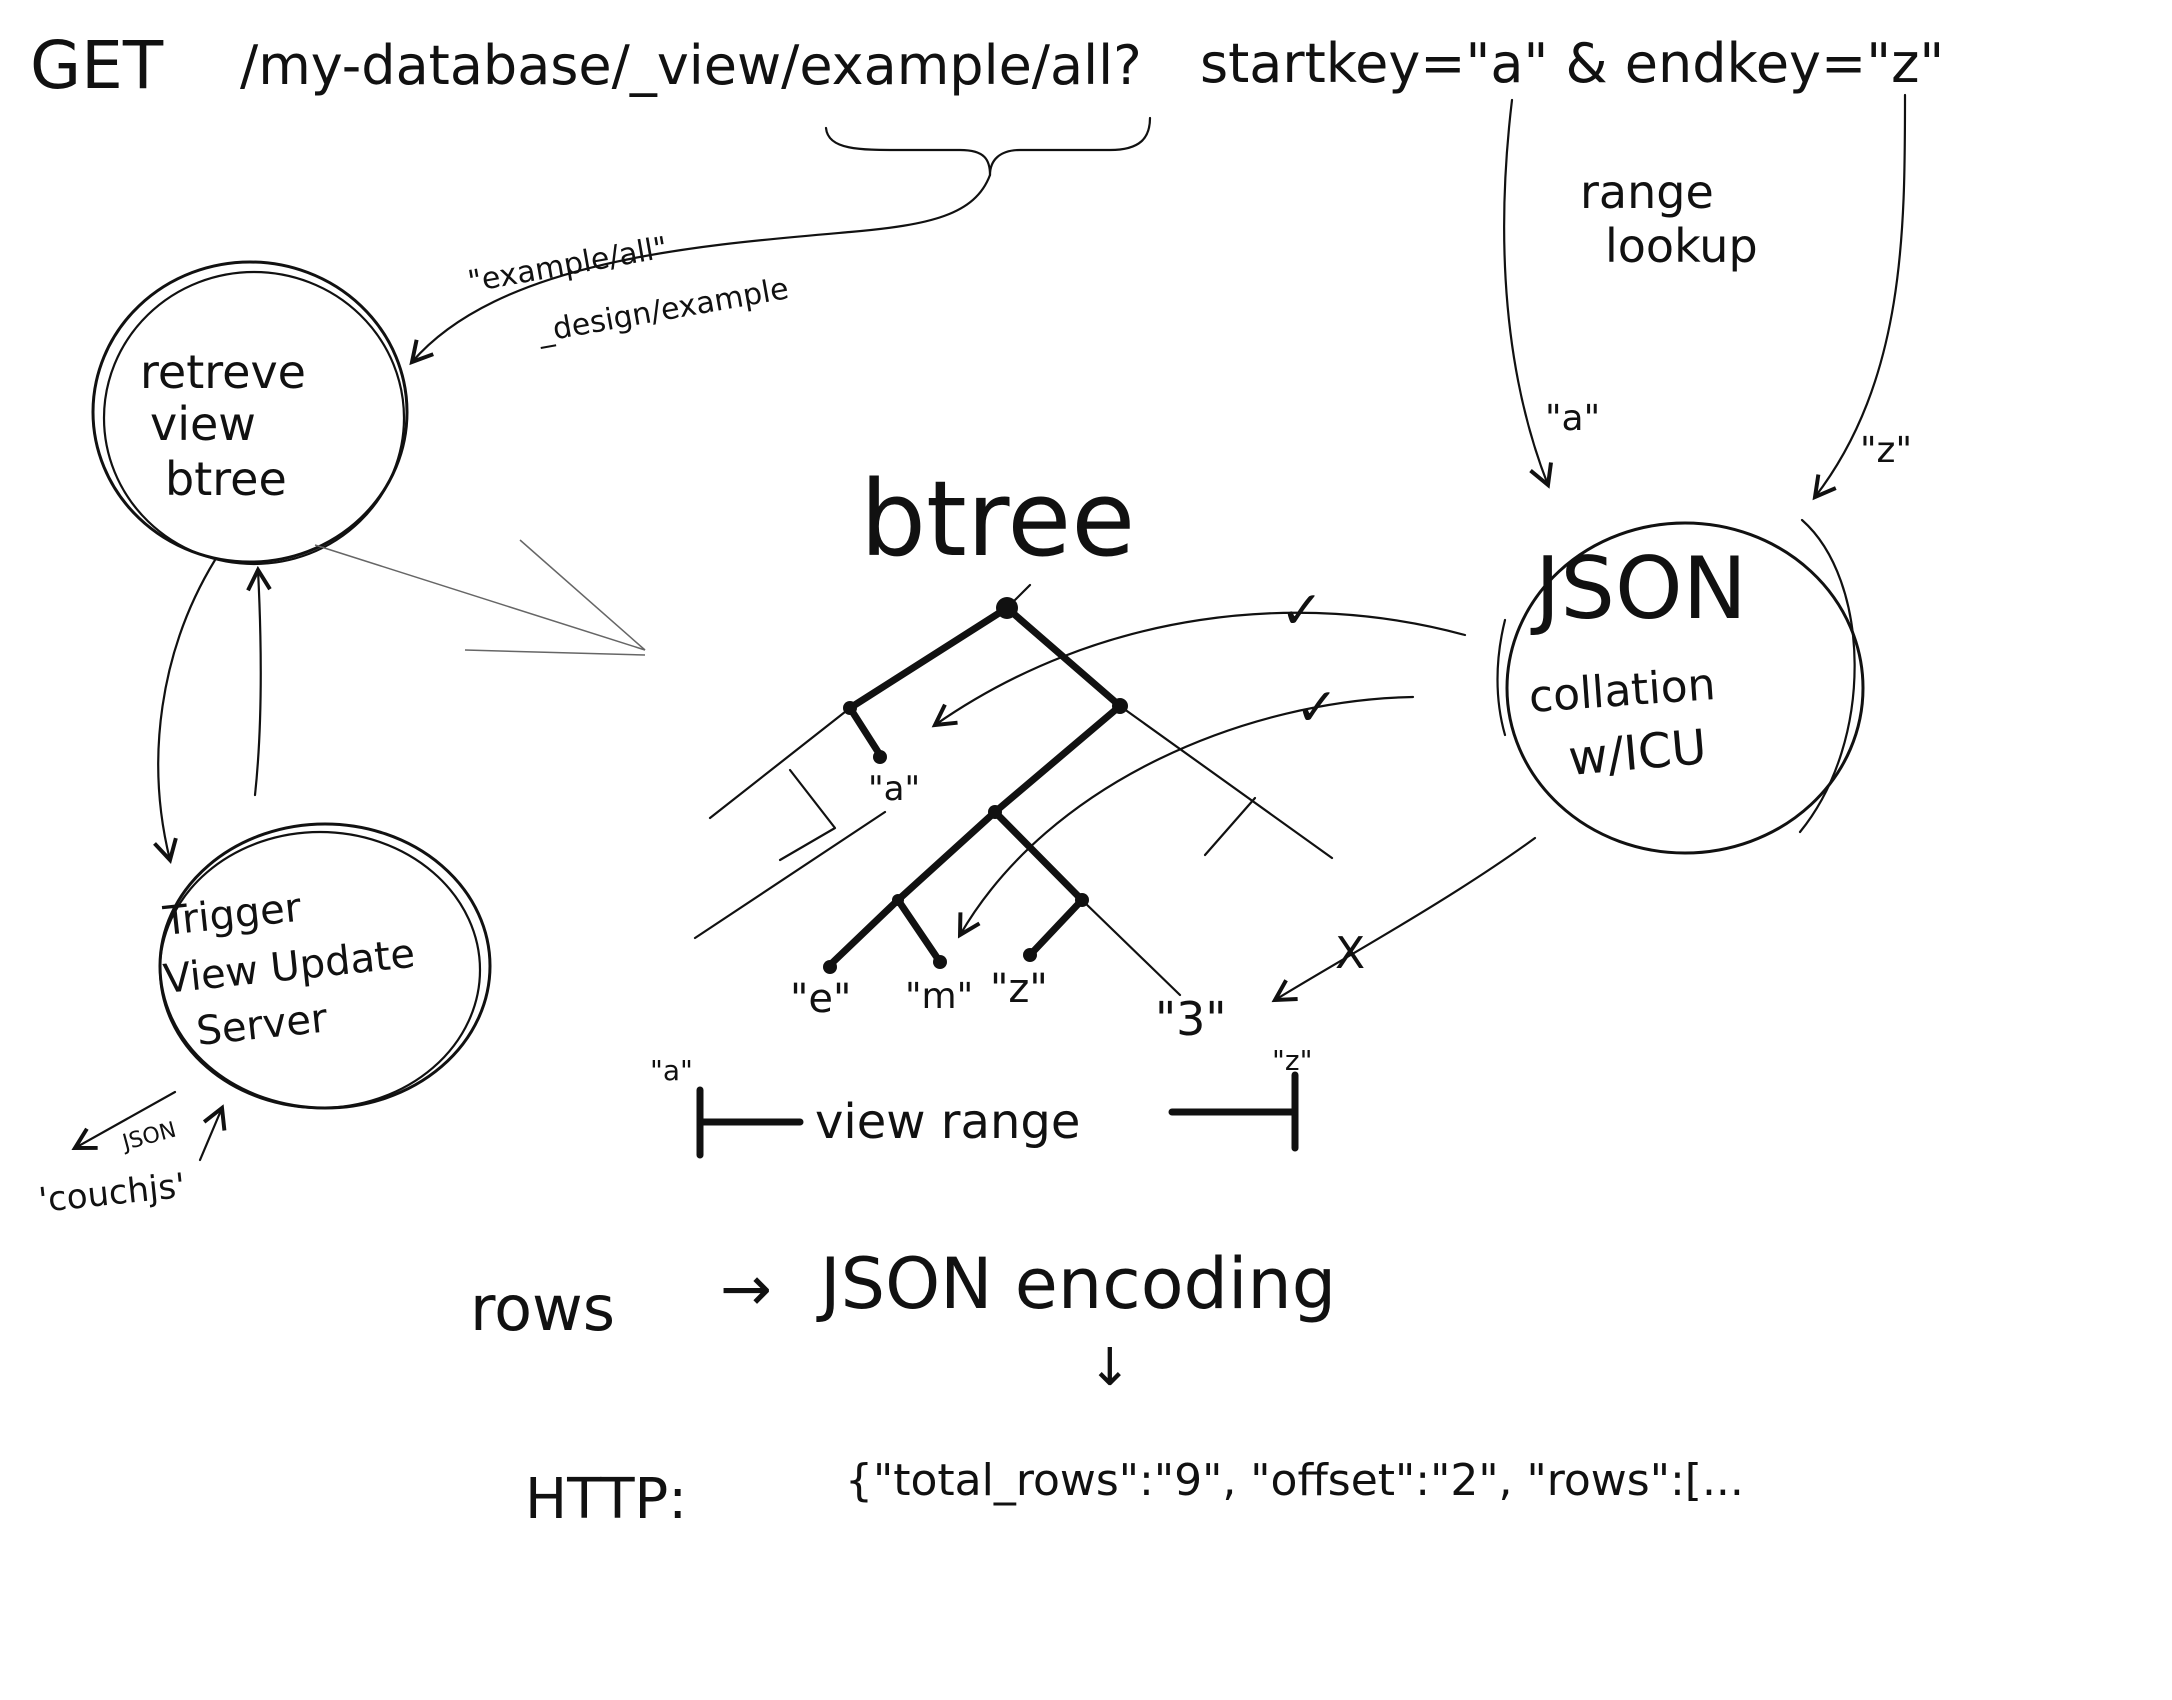 The height and width of the screenshot is (1700, 2172). Describe the element at coordinates (1230, 826) in the screenshot. I see `btree-right-hook` at that location.